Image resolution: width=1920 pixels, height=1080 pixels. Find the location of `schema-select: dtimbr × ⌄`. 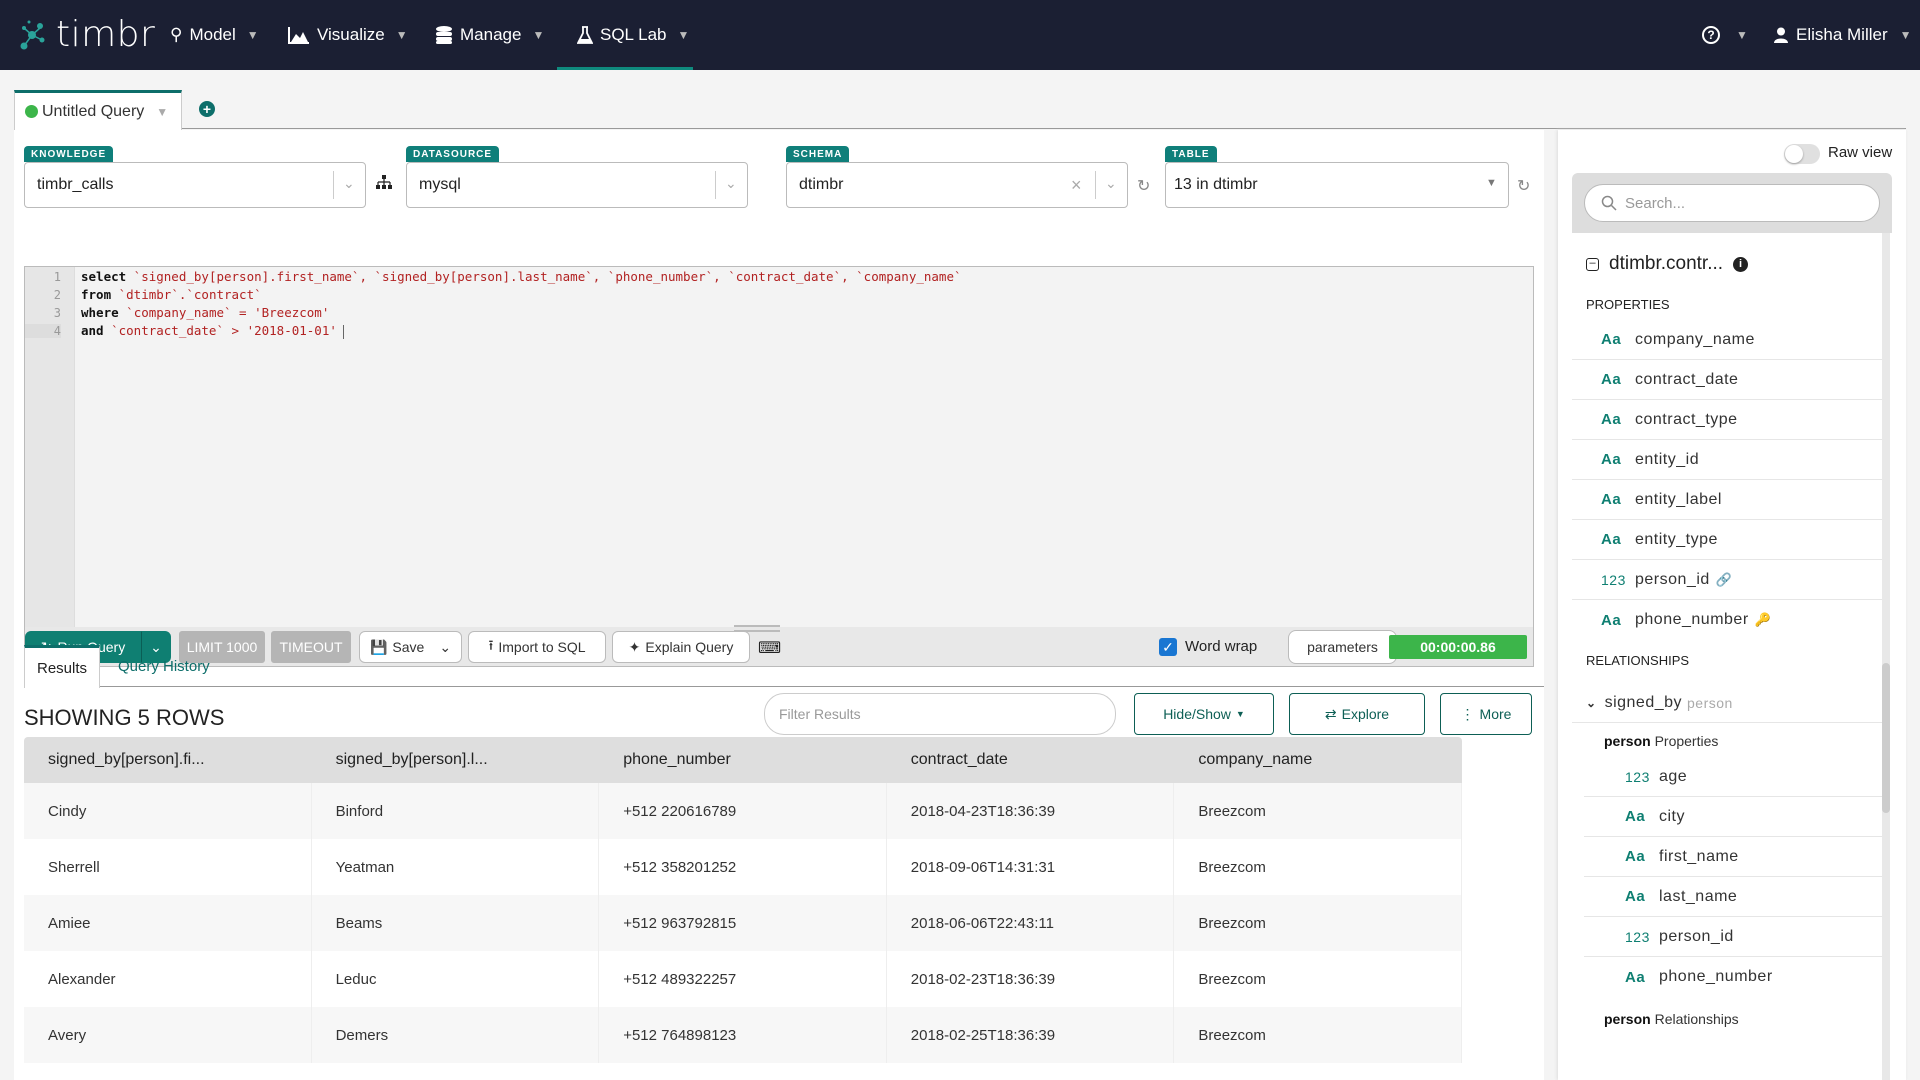

schema-select: dtimbr × ⌄ is located at coordinates (957, 185).